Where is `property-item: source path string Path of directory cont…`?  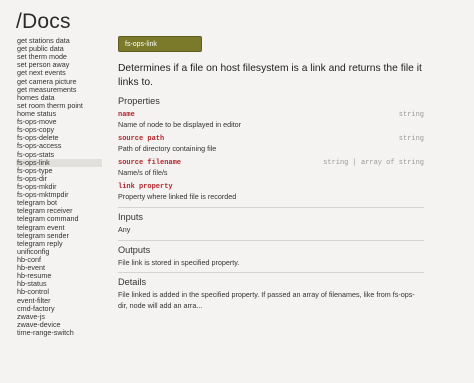 property-item: source path string Path of directory cont… is located at coordinates (271, 144).